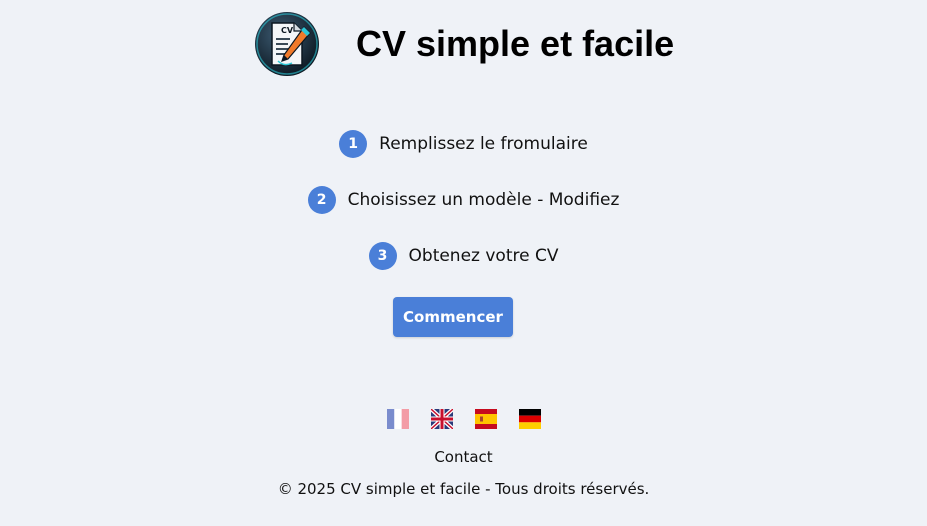 Image resolution: width=927 pixels, height=526 pixels. What do you see at coordinates (397, 419) in the screenshot?
I see `flag-fr-icon` at bounding box center [397, 419].